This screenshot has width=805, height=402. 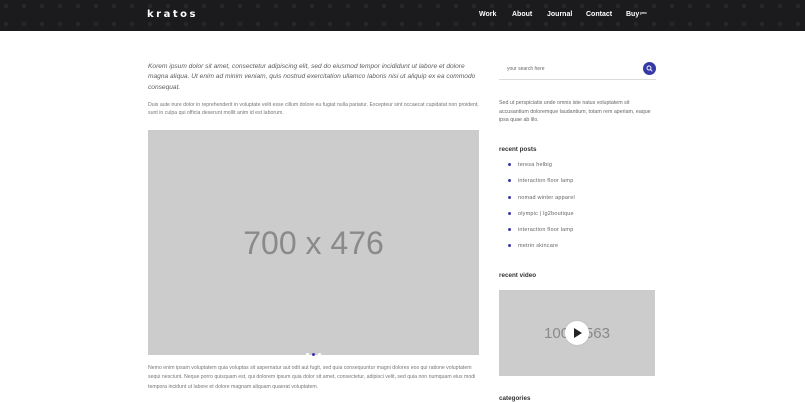 I want to click on nav-buy-label: Buy, so click(x=633, y=14).